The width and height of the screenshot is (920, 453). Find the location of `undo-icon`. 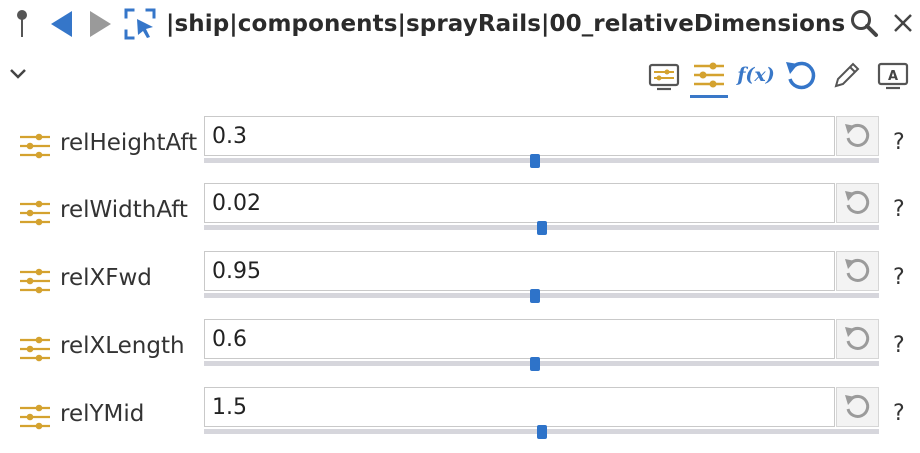

undo-icon is located at coordinates (801, 76).